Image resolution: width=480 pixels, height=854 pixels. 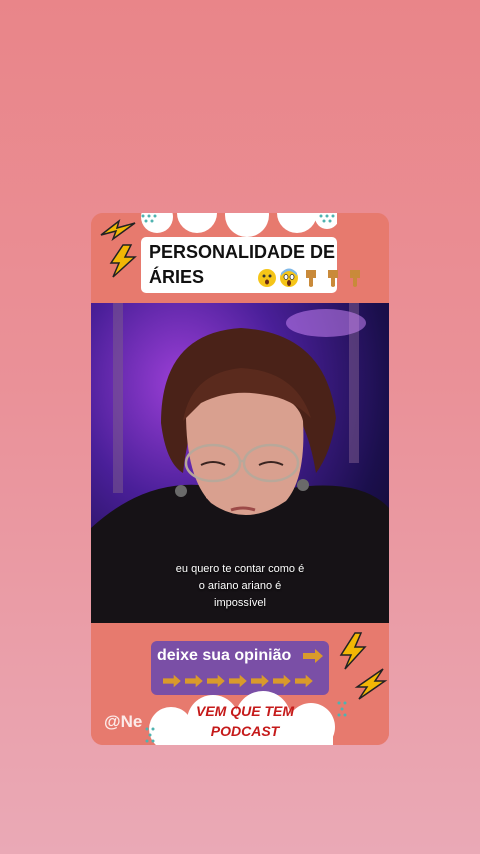 I want to click on title-box: PERSONALIDADE DE ÁRIES, so click(x=251, y=265).